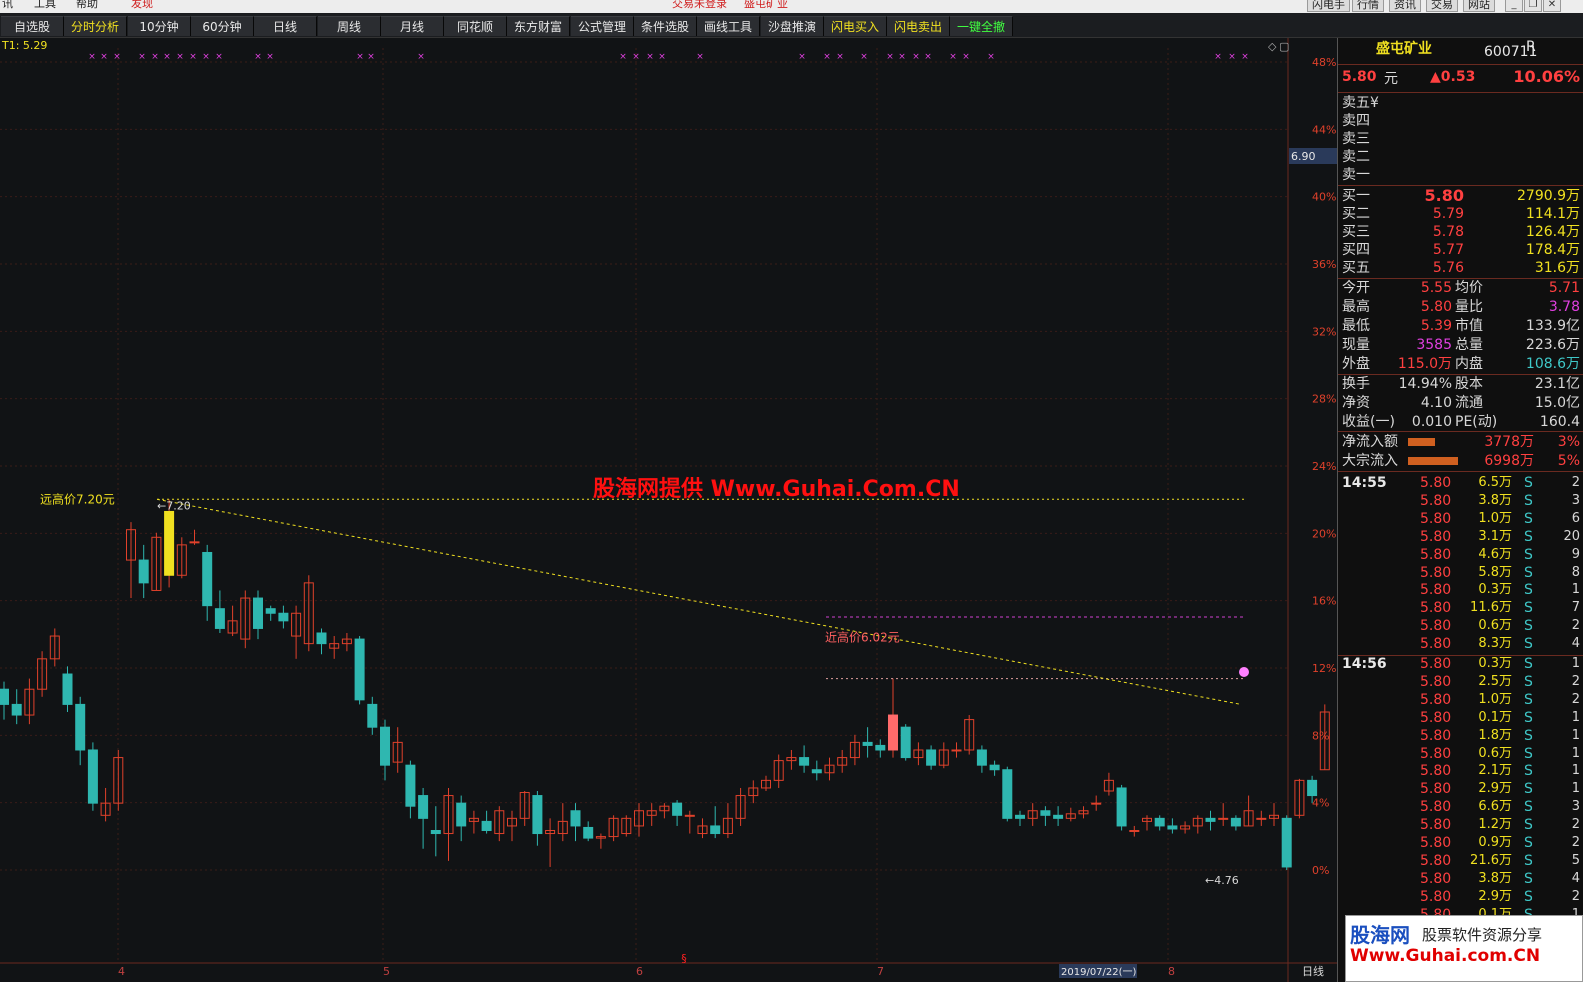 The width and height of the screenshot is (1583, 982). I want to click on price-unit: 元, so click(1391, 79).